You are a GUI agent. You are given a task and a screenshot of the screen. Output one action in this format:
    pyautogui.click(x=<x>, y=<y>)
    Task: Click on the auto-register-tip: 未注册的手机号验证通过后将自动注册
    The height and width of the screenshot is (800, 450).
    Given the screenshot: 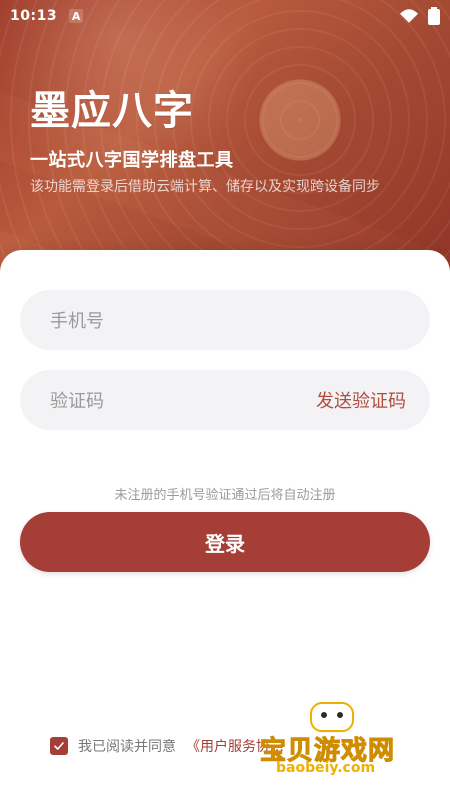 What is the action you would take?
    pyautogui.click(x=225, y=495)
    